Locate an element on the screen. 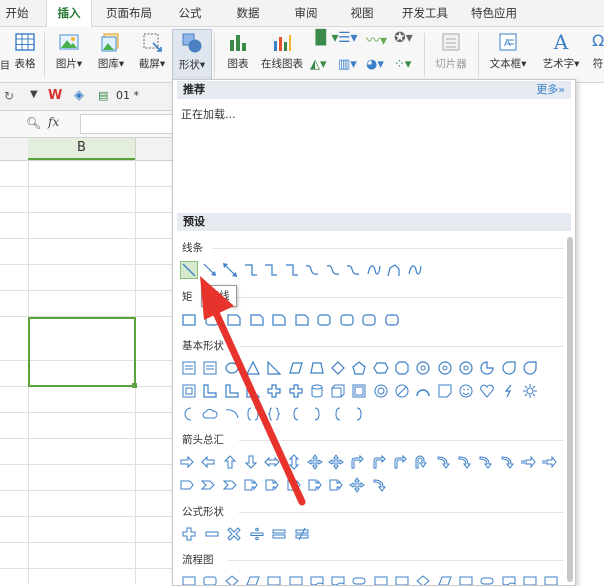 The height and width of the screenshot is (586, 604). shape-minus-button is located at coordinates (212, 534).